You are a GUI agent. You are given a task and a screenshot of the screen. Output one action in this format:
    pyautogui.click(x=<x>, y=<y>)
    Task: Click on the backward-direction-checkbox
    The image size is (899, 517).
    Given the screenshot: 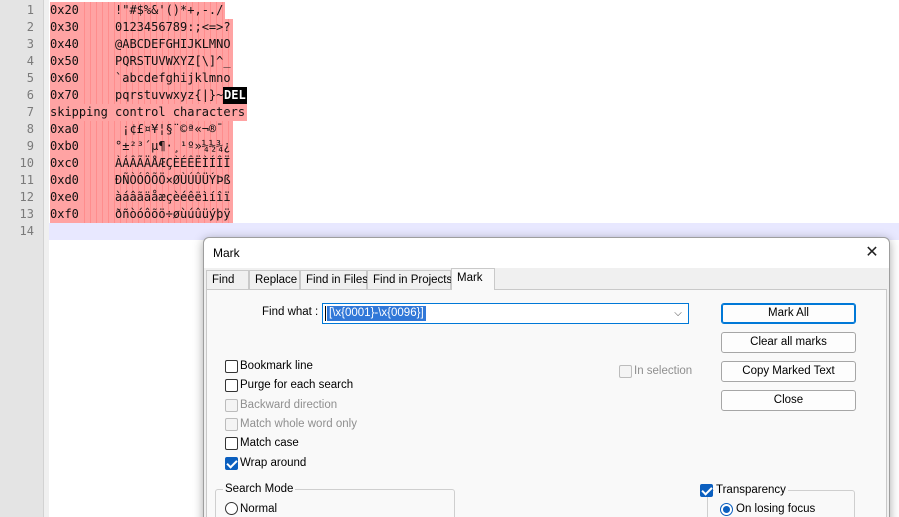 What is the action you would take?
    pyautogui.click(x=231, y=405)
    